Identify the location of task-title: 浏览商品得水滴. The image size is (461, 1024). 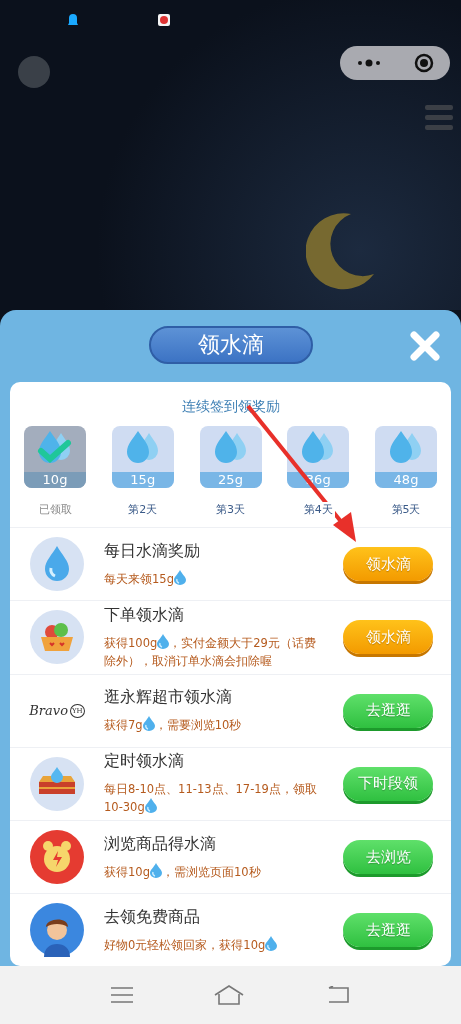
(160, 844).